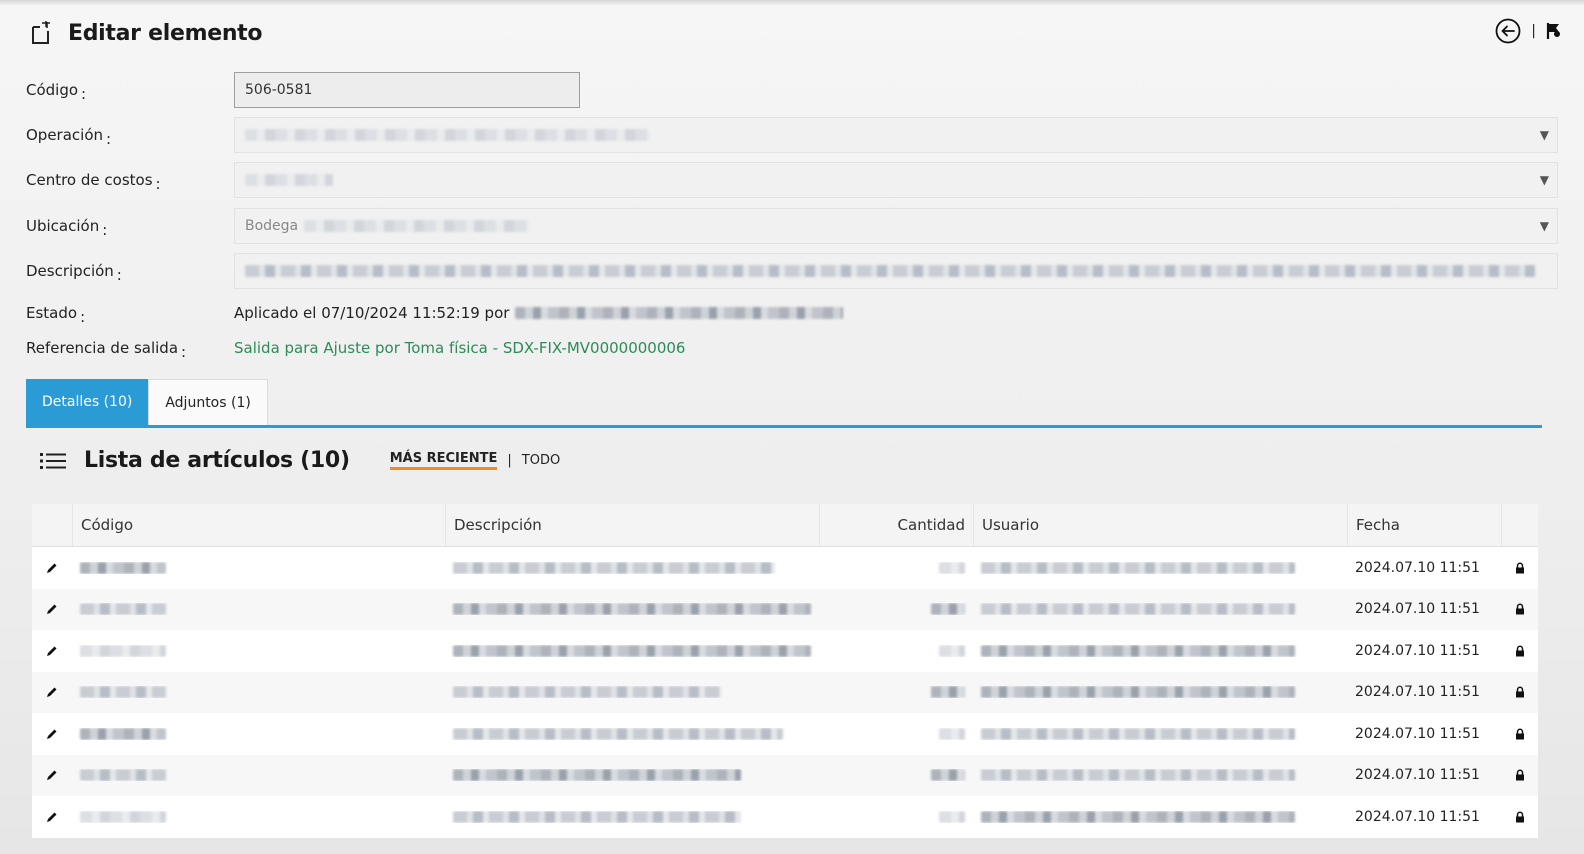  What do you see at coordinates (1554, 31) in the screenshot?
I see `flag-icon` at bounding box center [1554, 31].